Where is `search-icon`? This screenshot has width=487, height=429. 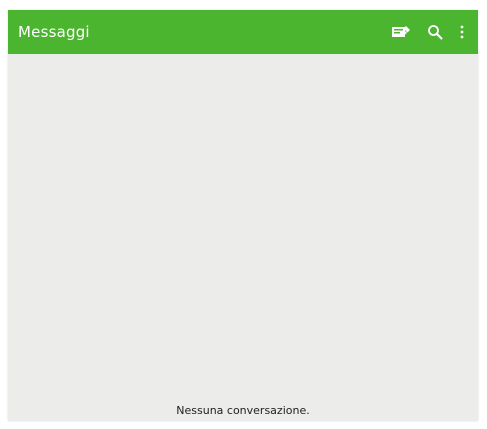 search-icon is located at coordinates (435, 32).